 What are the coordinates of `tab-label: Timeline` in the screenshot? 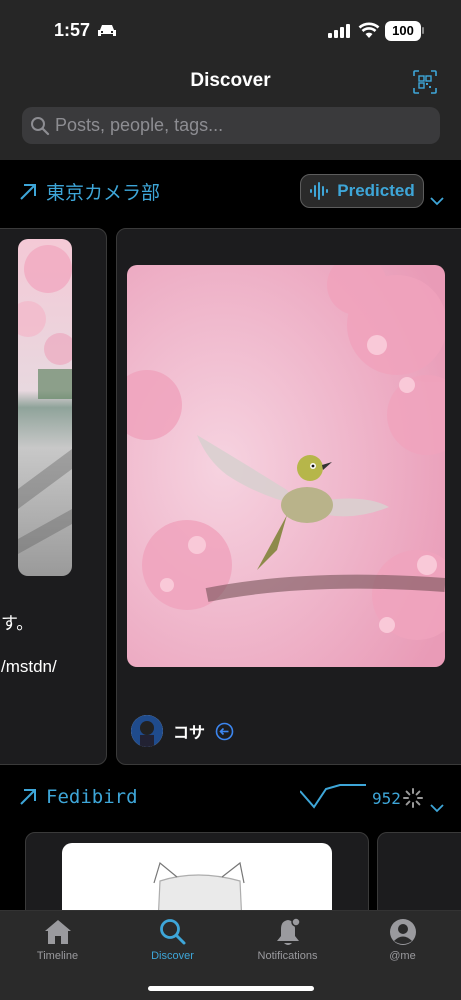 It's located at (57, 956).